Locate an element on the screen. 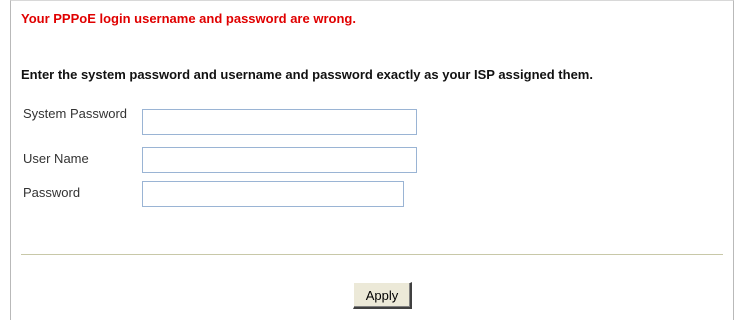  system-password-label: System Password is located at coordinates (75, 113).